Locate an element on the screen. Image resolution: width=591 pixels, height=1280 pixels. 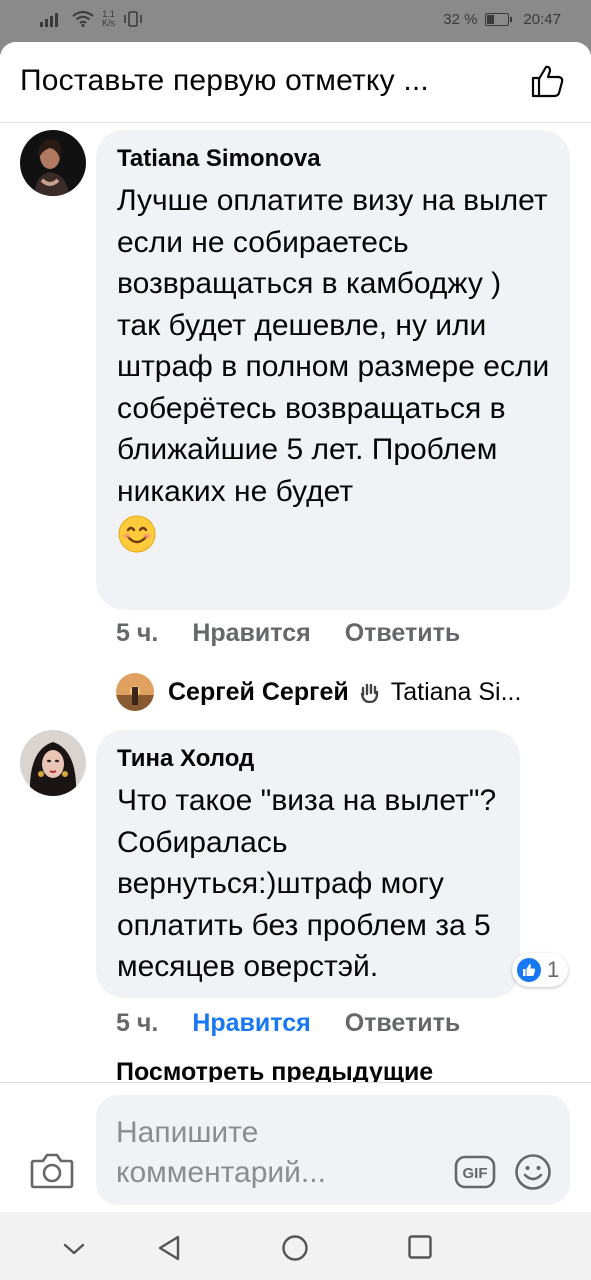
reaction-count: 1 is located at coordinates (553, 969).